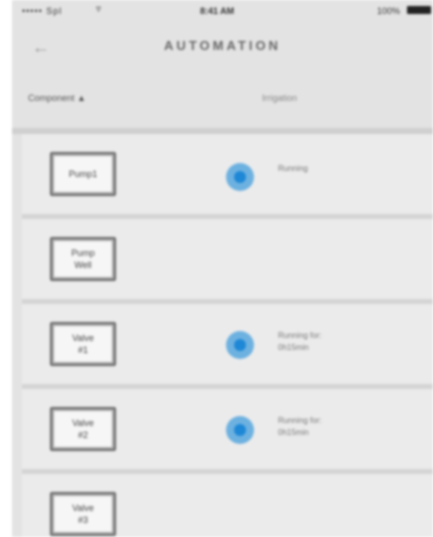  What do you see at coordinates (83, 174) in the screenshot?
I see `component-button-pump1: Pump1` at bounding box center [83, 174].